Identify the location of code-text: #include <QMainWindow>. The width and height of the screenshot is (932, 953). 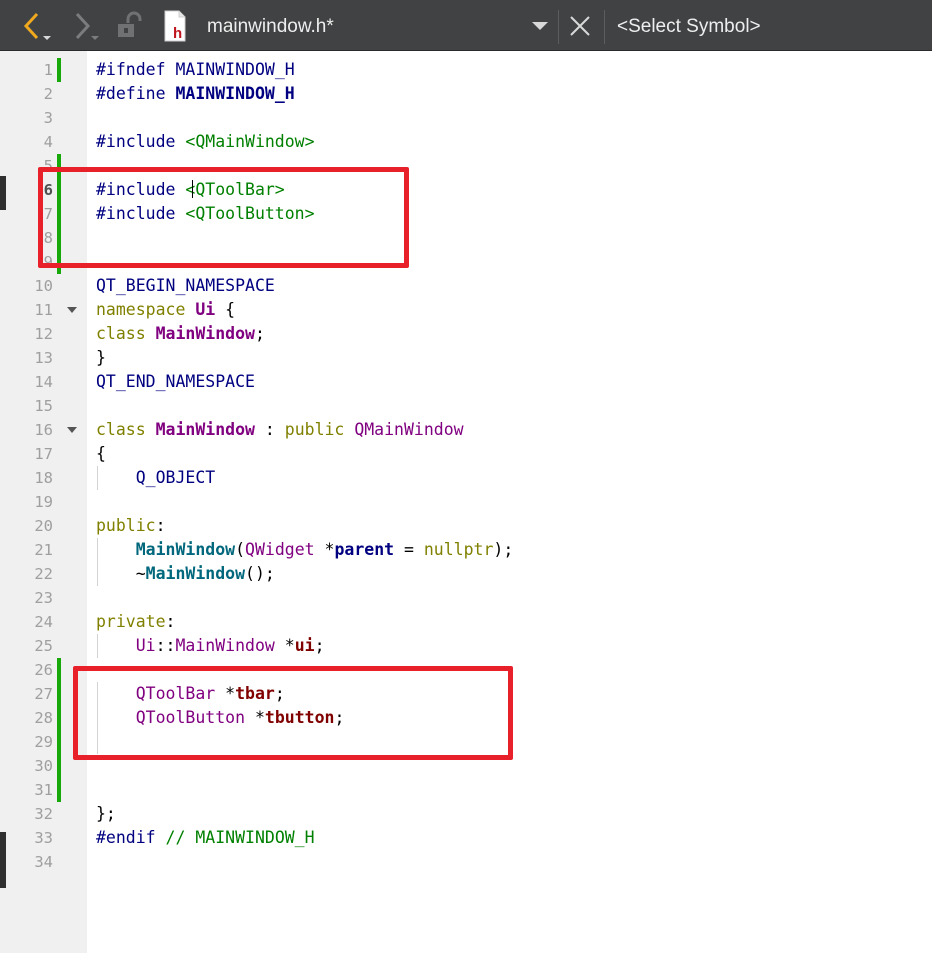
(205, 142).